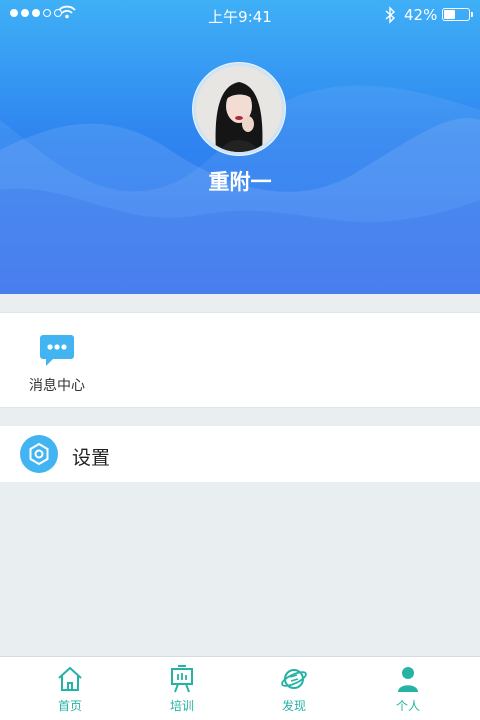 The image size is (480, 720). I want to click on tab-home-label: 首页, so click(69, 706).